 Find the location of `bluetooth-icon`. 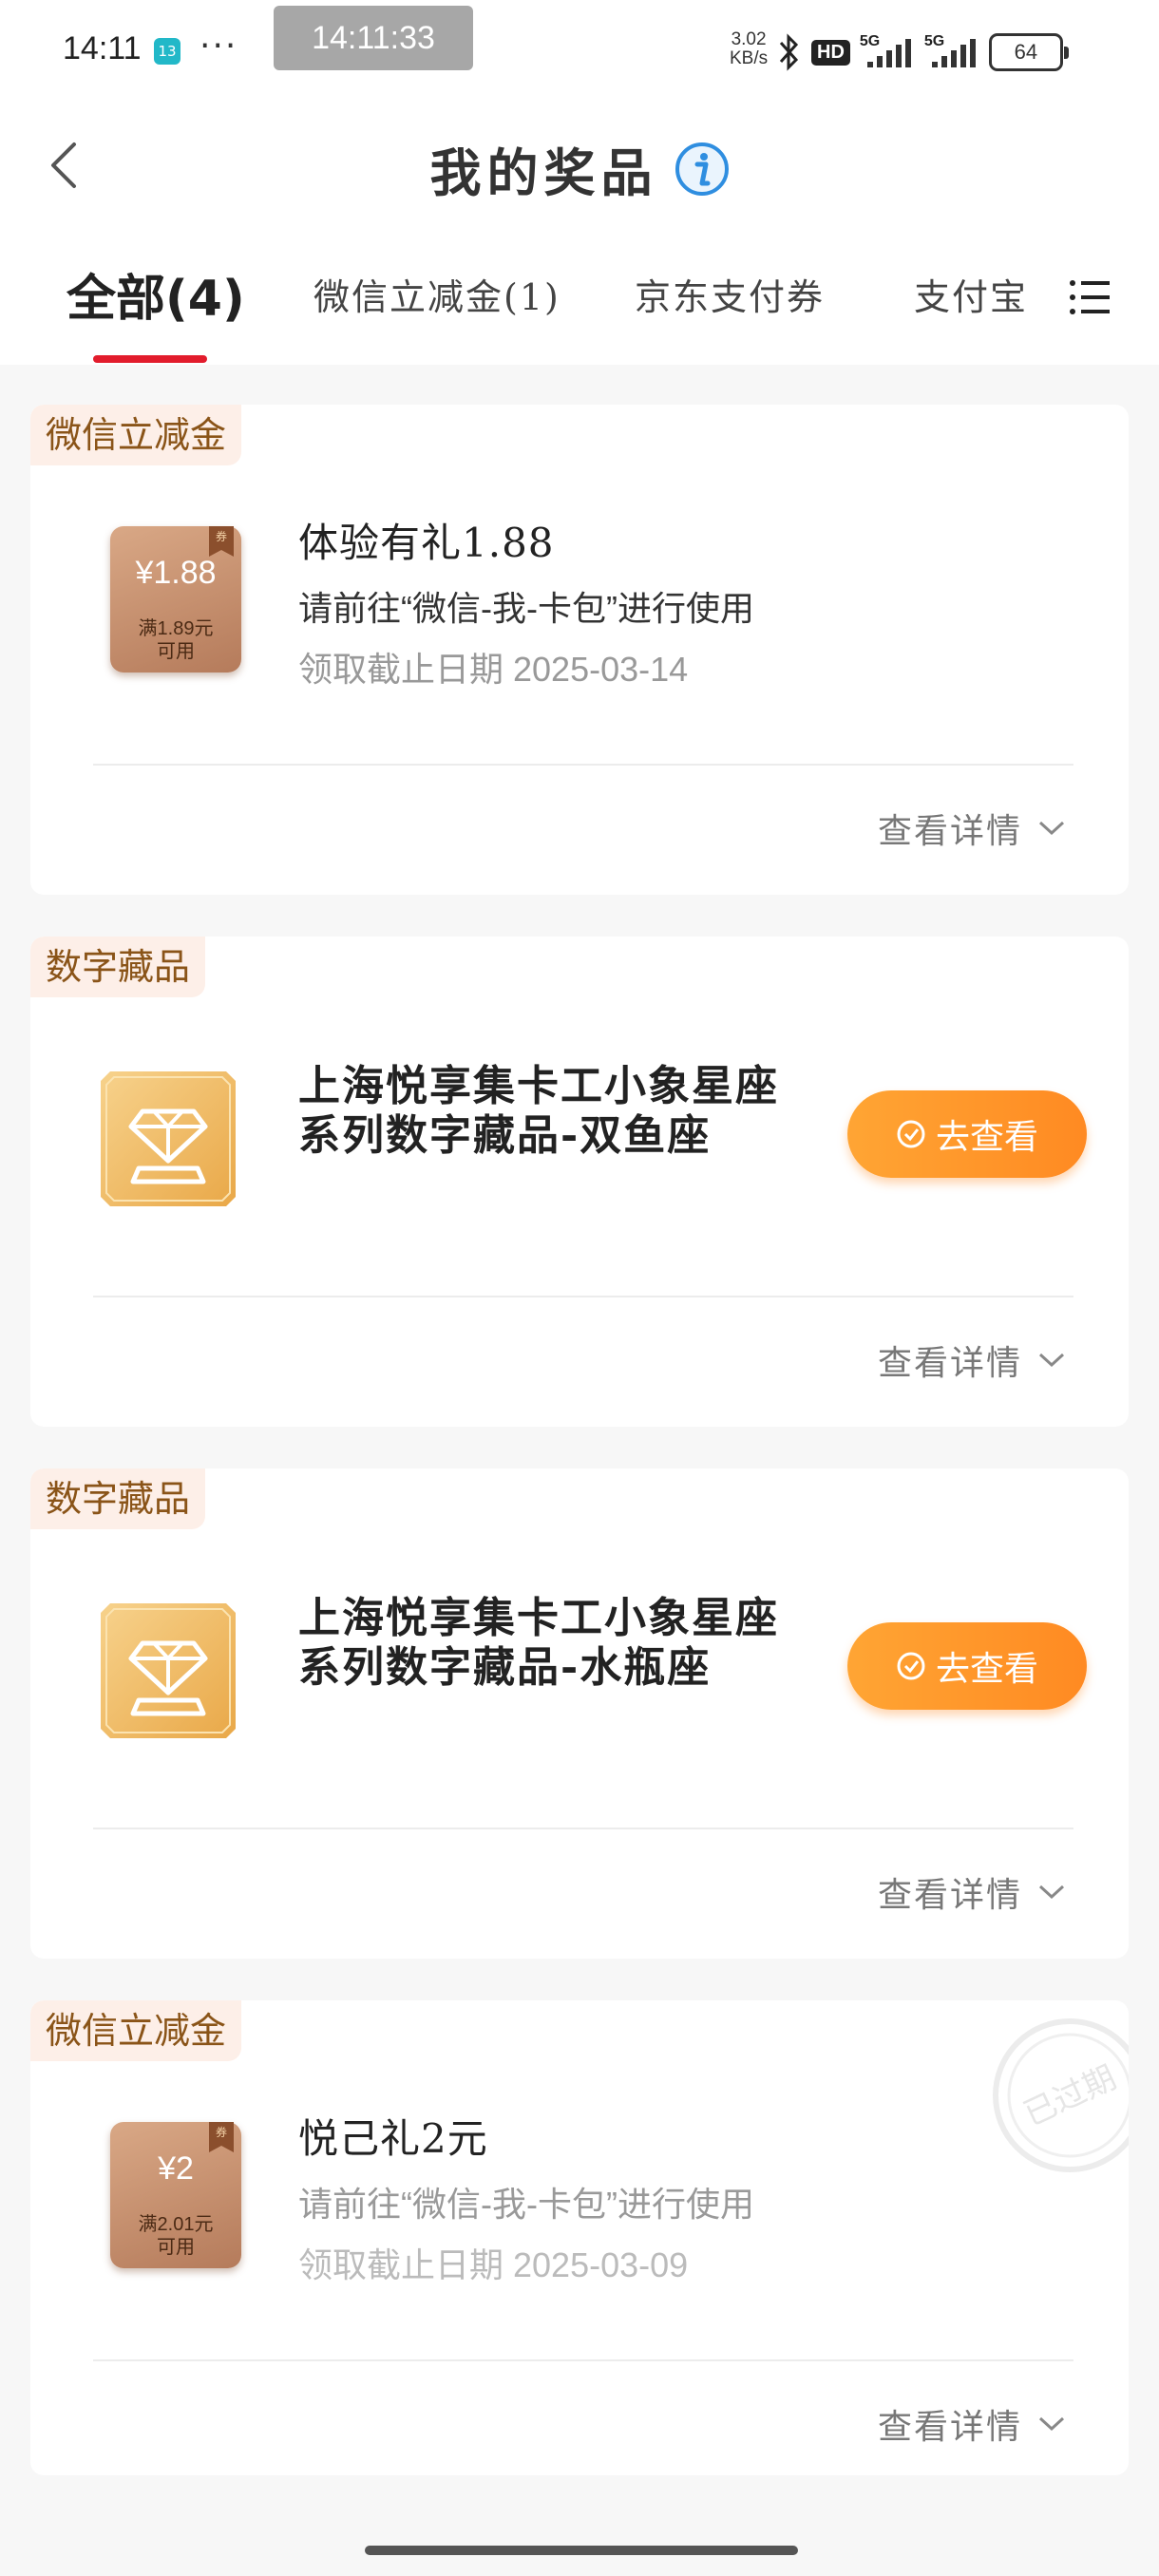

bluetooth-icon is located at coordinates (789, 52).